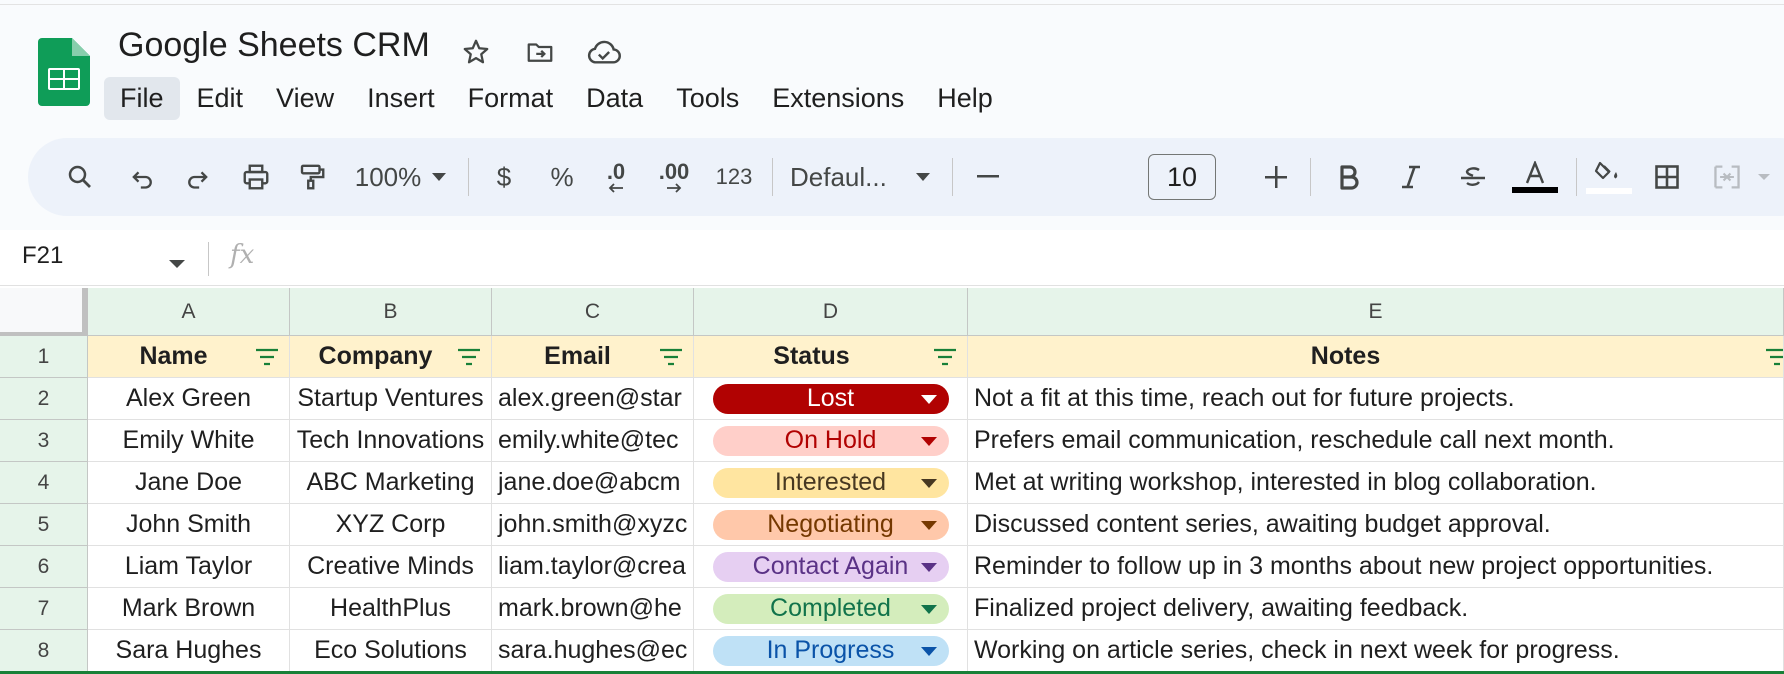  What do you see at coordinates (391, 312) in the screenshot?
I see `column-header-b: B` at bounding box center [391, 312].